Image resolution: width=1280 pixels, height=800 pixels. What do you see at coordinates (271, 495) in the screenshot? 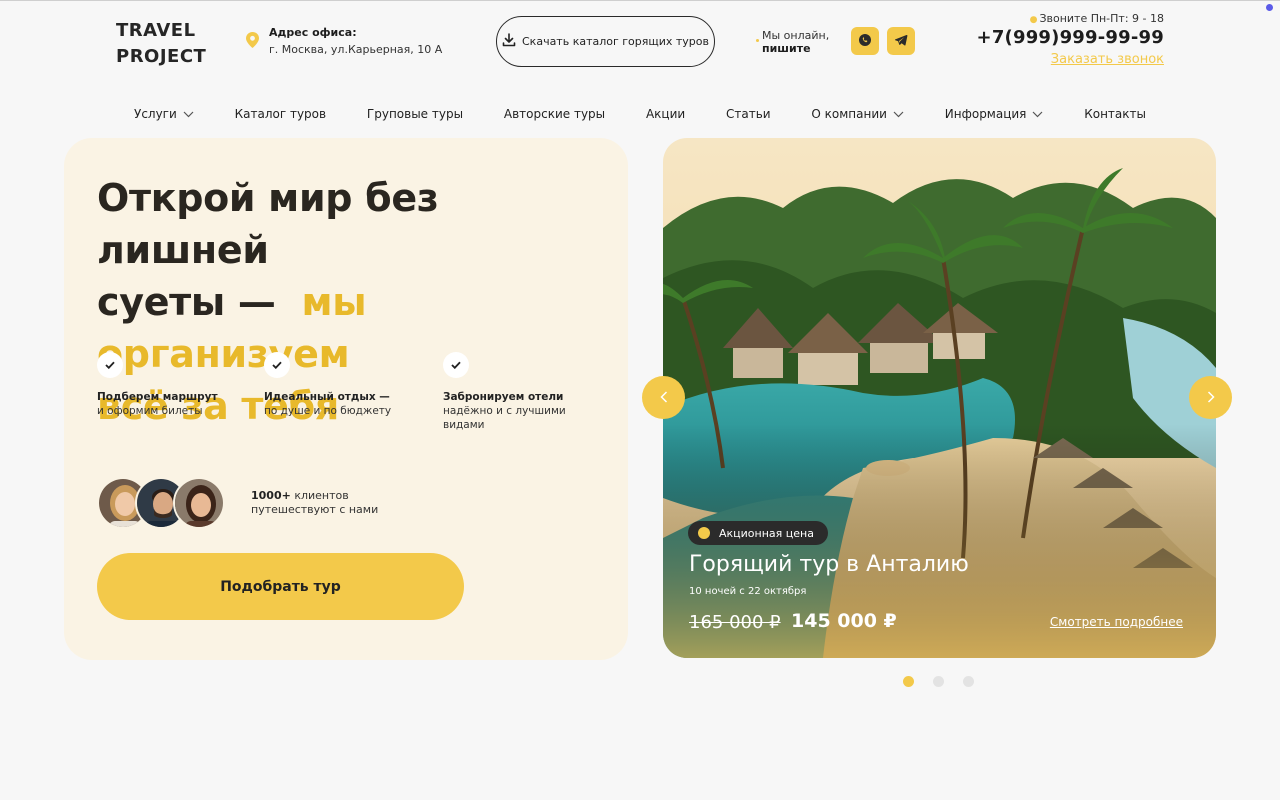
I see `clients-count: 1000+` at bounding box center [271, 495].